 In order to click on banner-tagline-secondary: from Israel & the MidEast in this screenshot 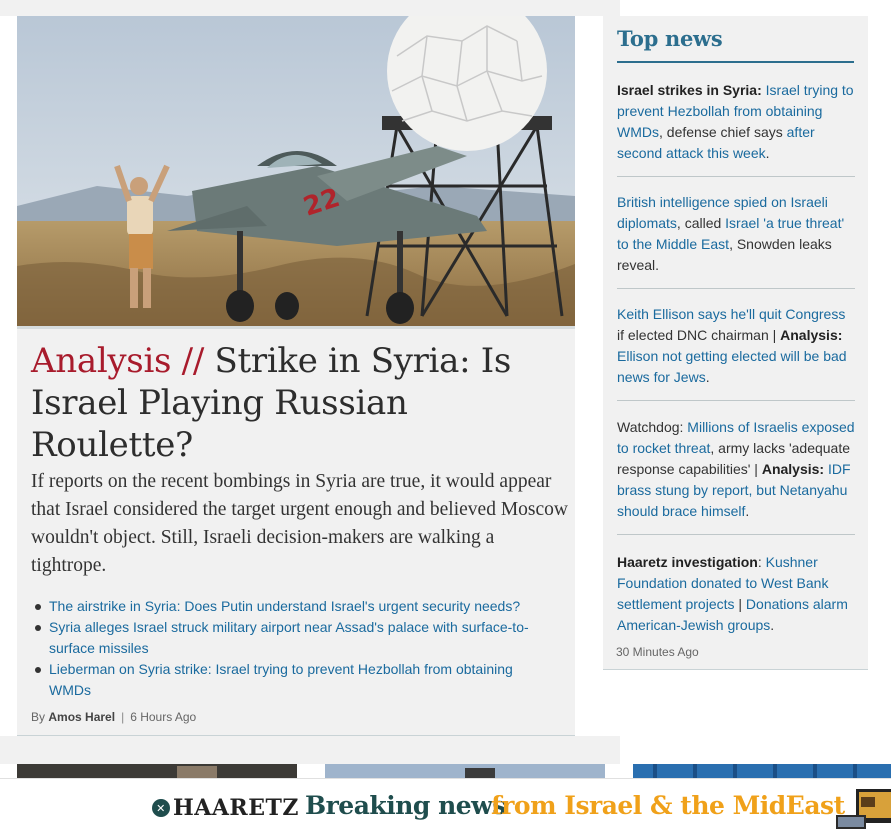, I will do `click(668, 805)`.